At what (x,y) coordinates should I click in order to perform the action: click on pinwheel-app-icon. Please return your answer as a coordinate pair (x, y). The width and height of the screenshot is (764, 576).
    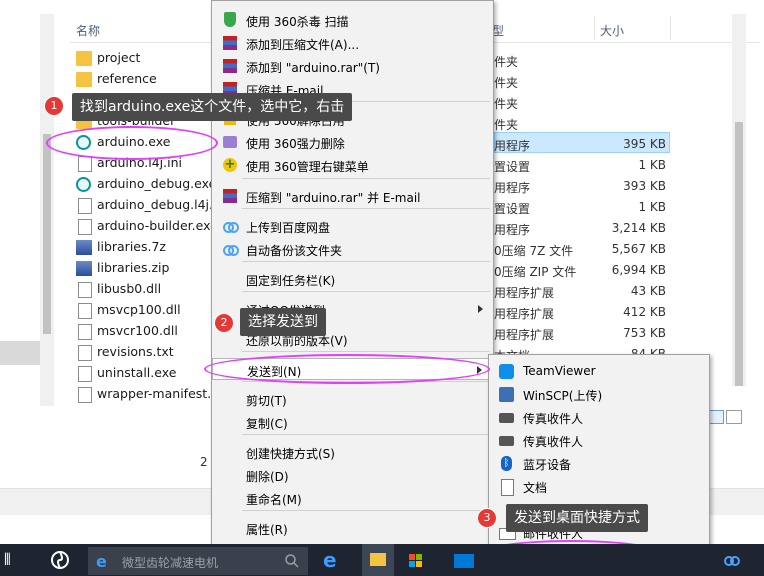
    Looking at the image, I should click on (60, 560).